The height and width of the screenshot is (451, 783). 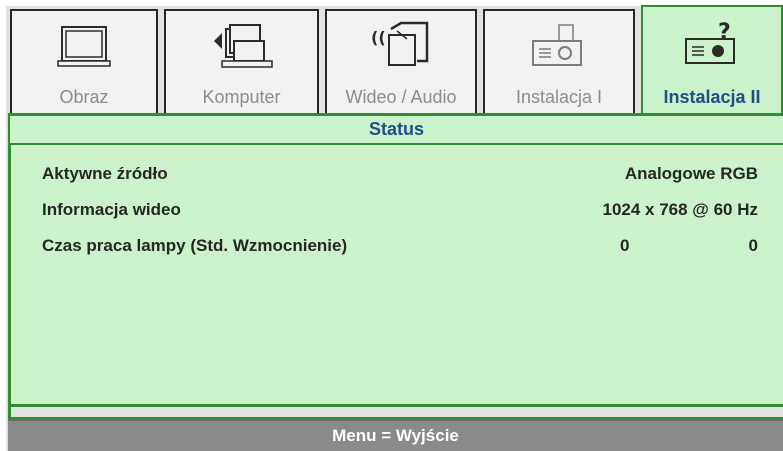 What do you see at coordinates (84, 97) in the screenshot?
I see `tab-label: Obraz` at bounding box center [84, 97].